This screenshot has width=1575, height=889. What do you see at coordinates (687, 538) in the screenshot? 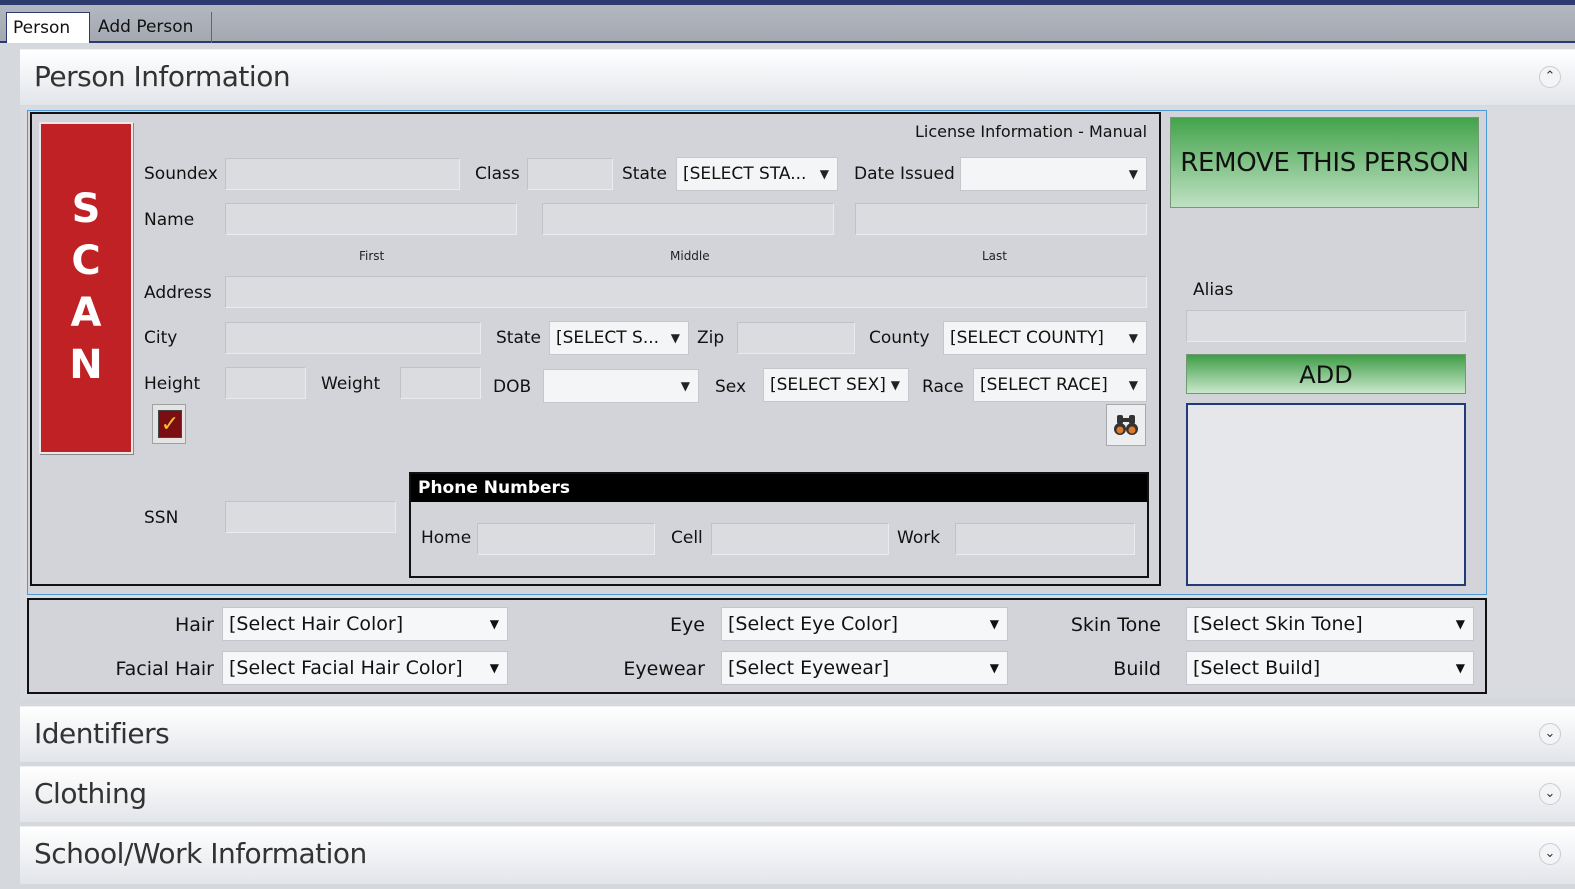
I see `cell-phone-label: Cell` at bounding box center [687, 538].